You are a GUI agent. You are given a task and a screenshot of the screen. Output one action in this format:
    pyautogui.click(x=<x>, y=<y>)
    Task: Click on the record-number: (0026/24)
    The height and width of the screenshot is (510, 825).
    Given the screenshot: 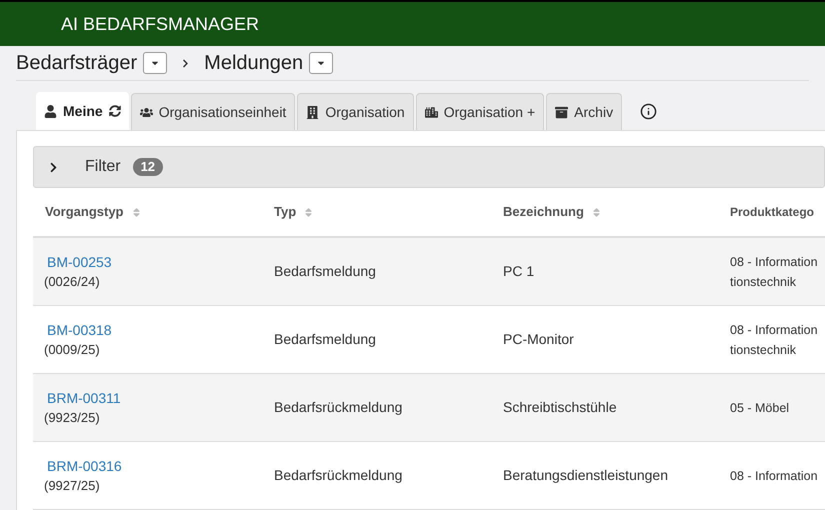 What is the action you would take?
    pyautogui.click(x=72, y=281)
    